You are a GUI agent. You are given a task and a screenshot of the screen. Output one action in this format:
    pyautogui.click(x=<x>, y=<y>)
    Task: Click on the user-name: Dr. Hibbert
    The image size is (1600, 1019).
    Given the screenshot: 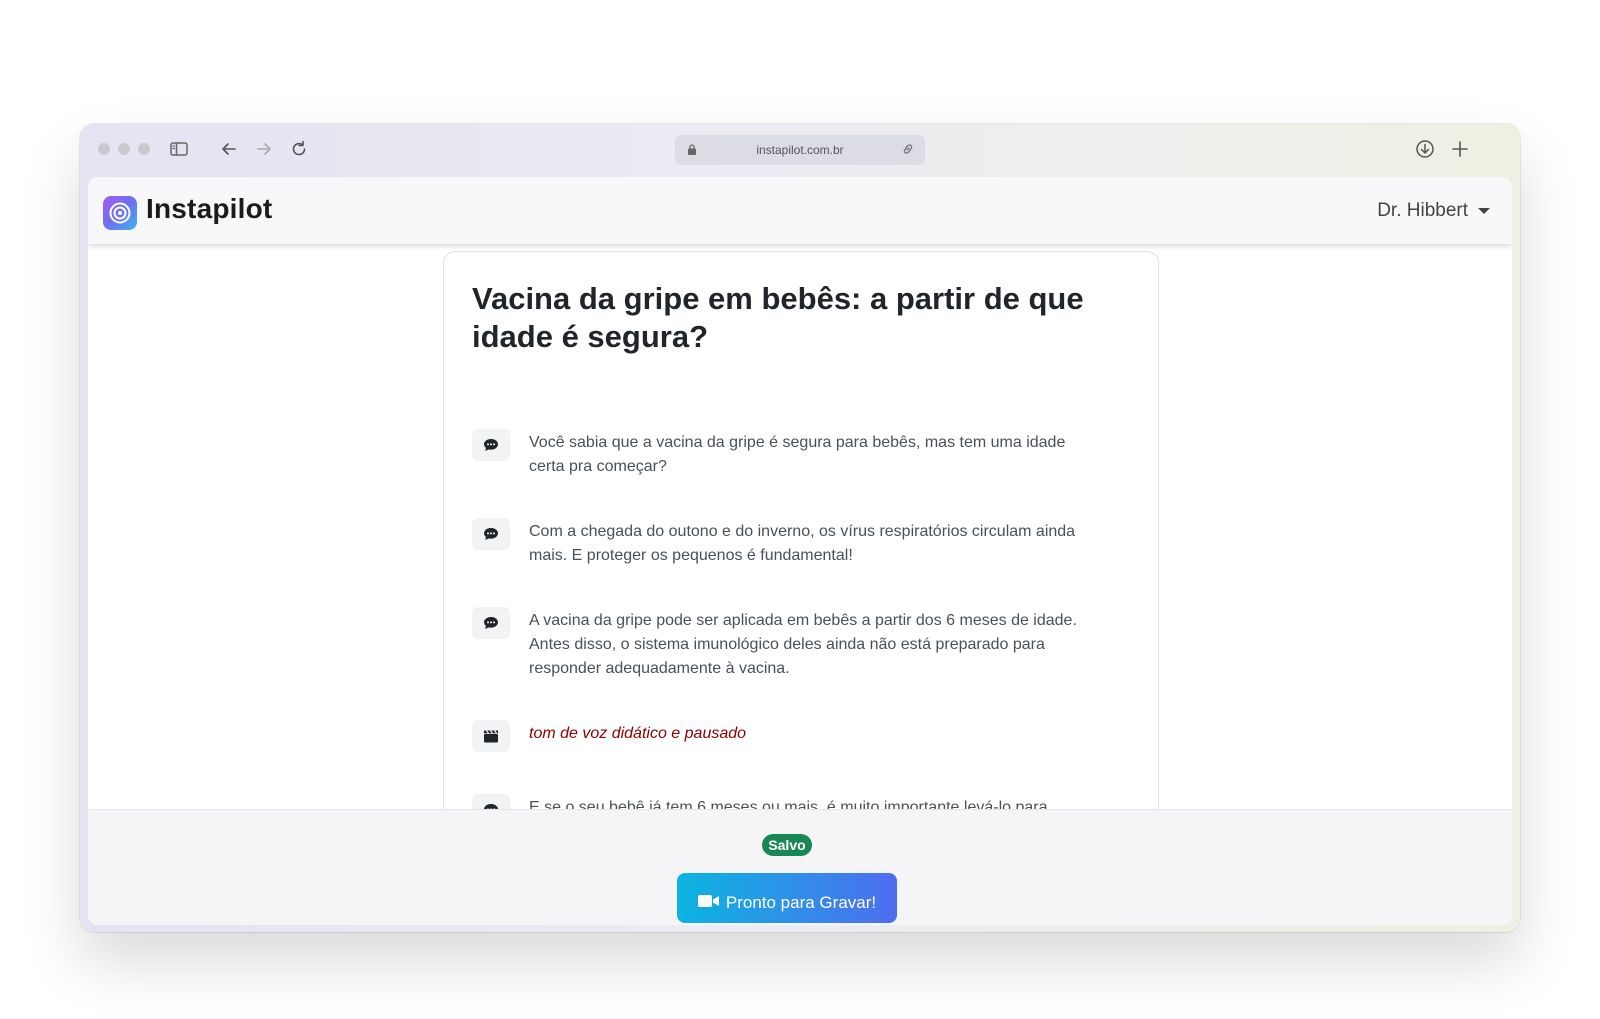 What is the action you would take?
    pyautogui.click(x=1422, y=210)
    